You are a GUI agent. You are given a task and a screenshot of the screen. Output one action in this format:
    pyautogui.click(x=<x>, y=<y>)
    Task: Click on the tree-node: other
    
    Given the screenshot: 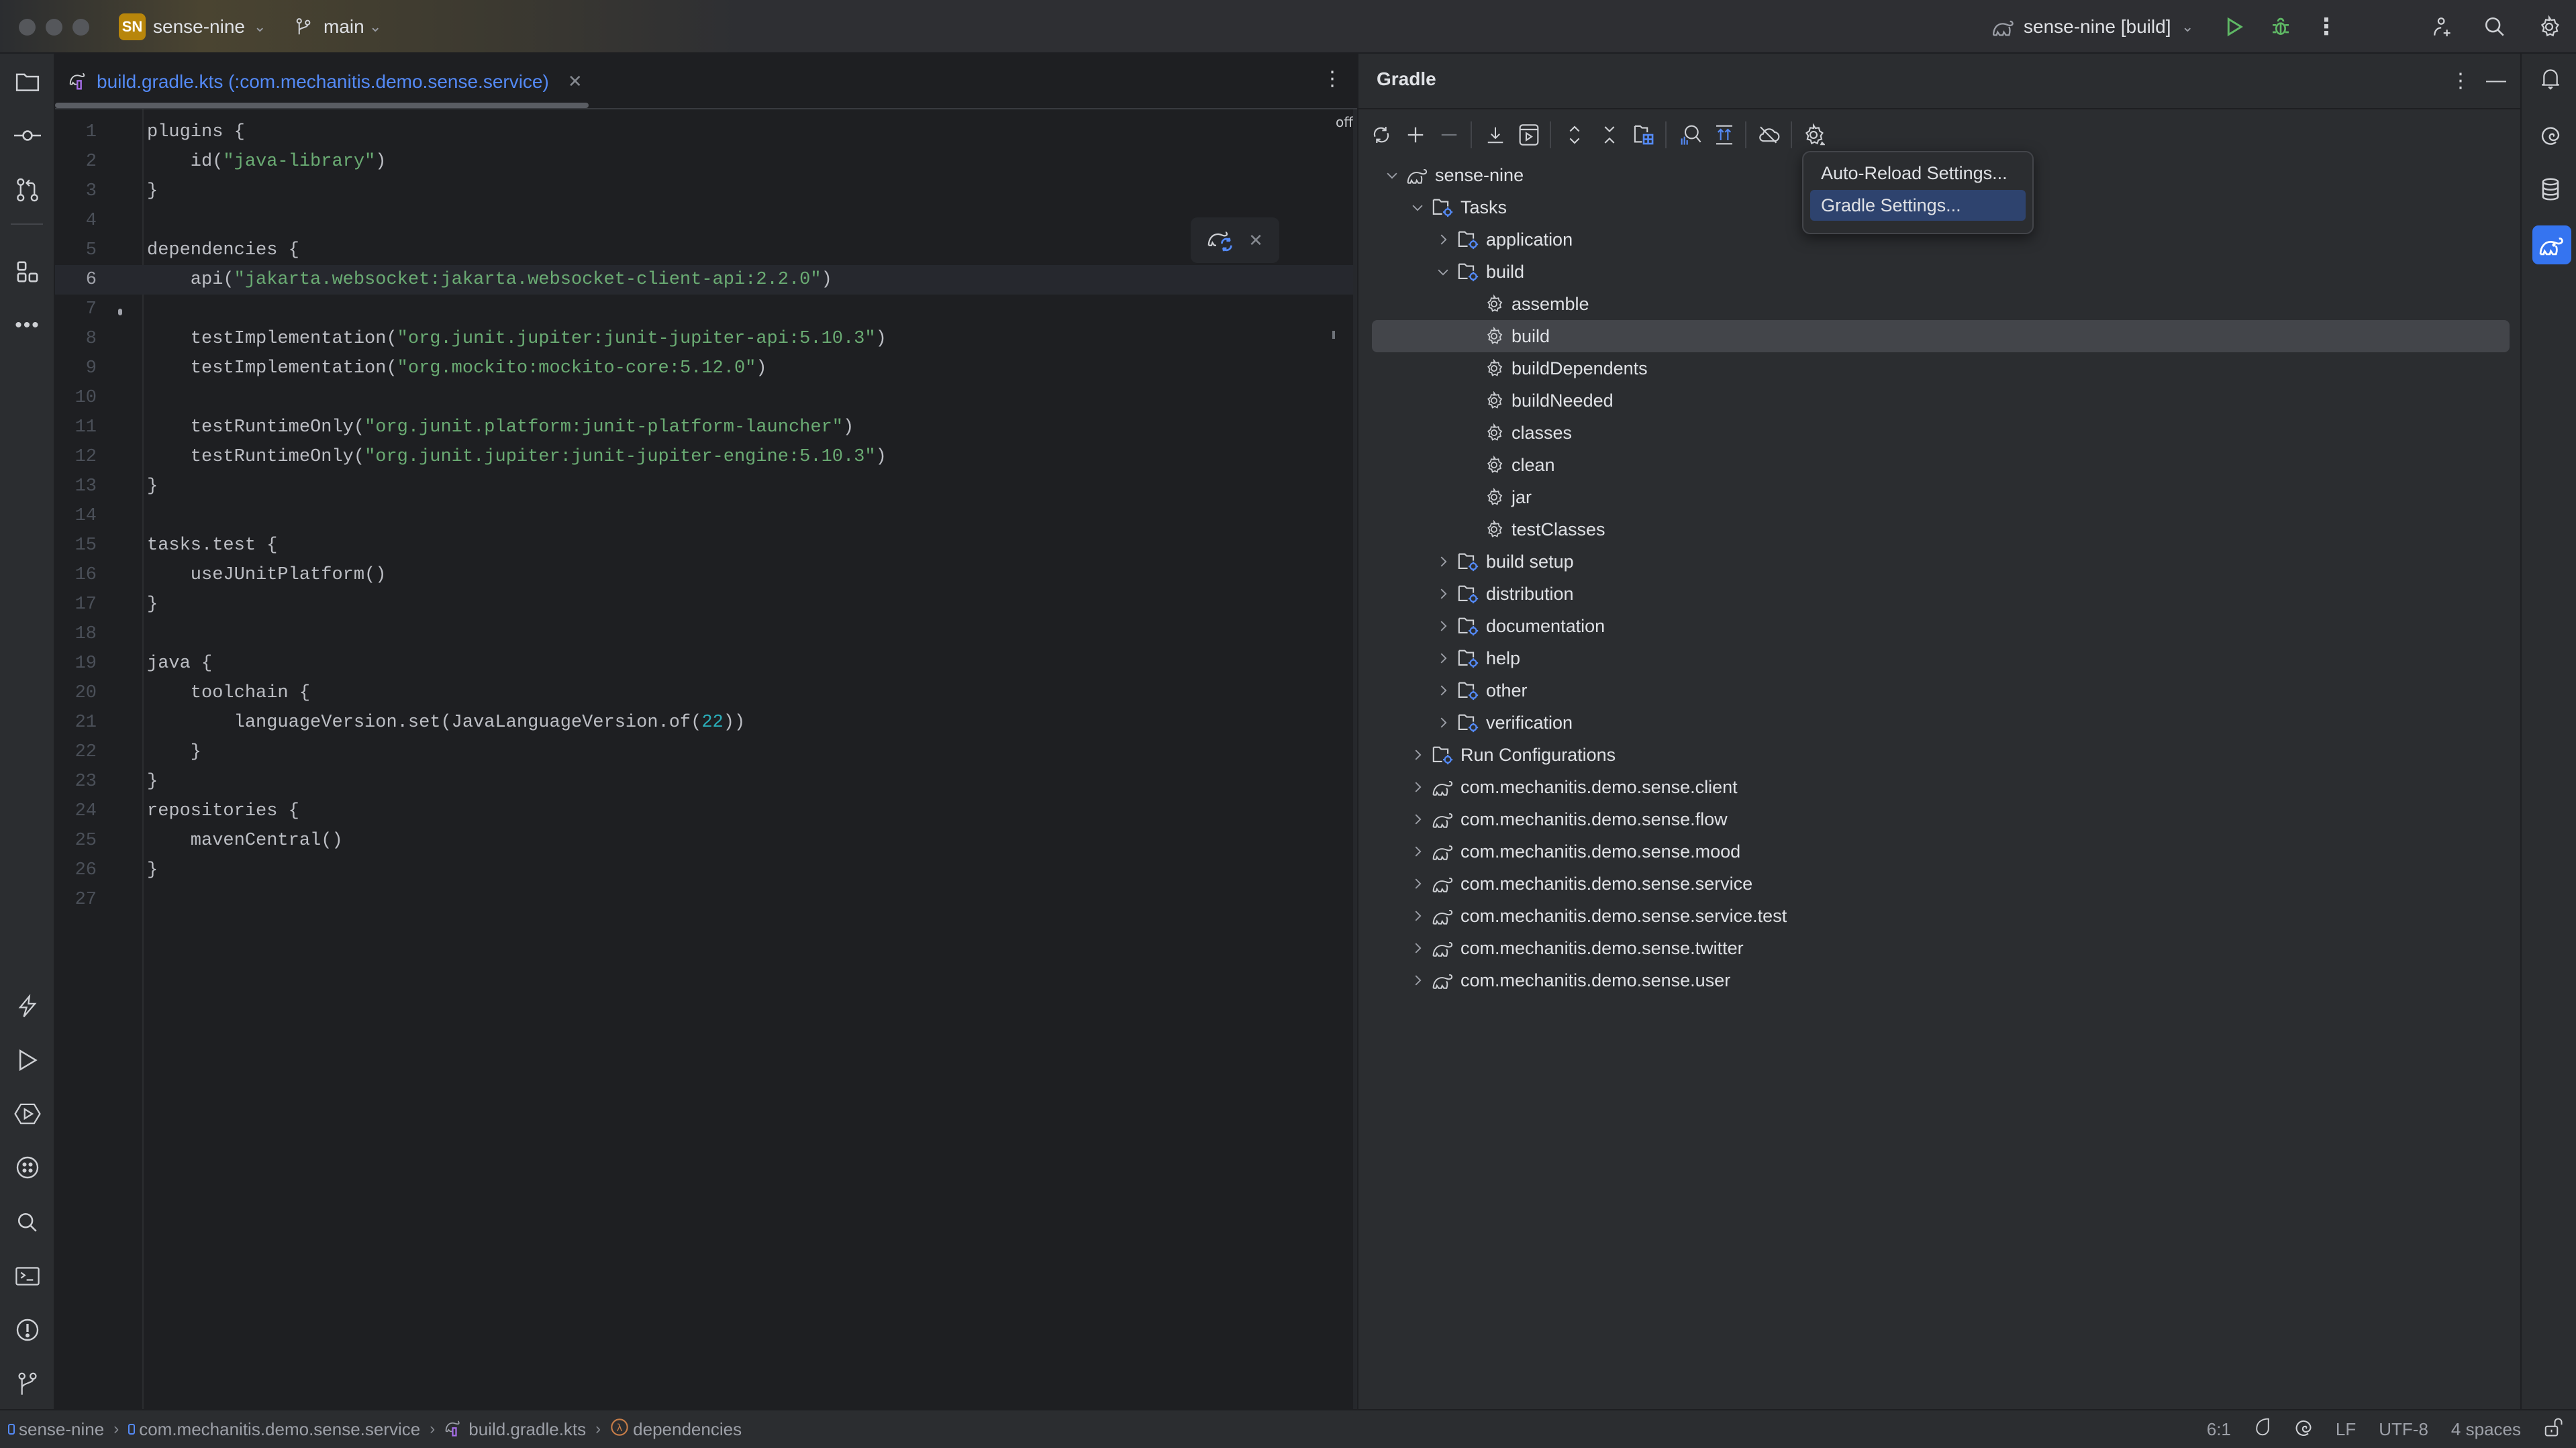 What is the action you would take?
    pyautogui.click(x=1941, y=690)
    